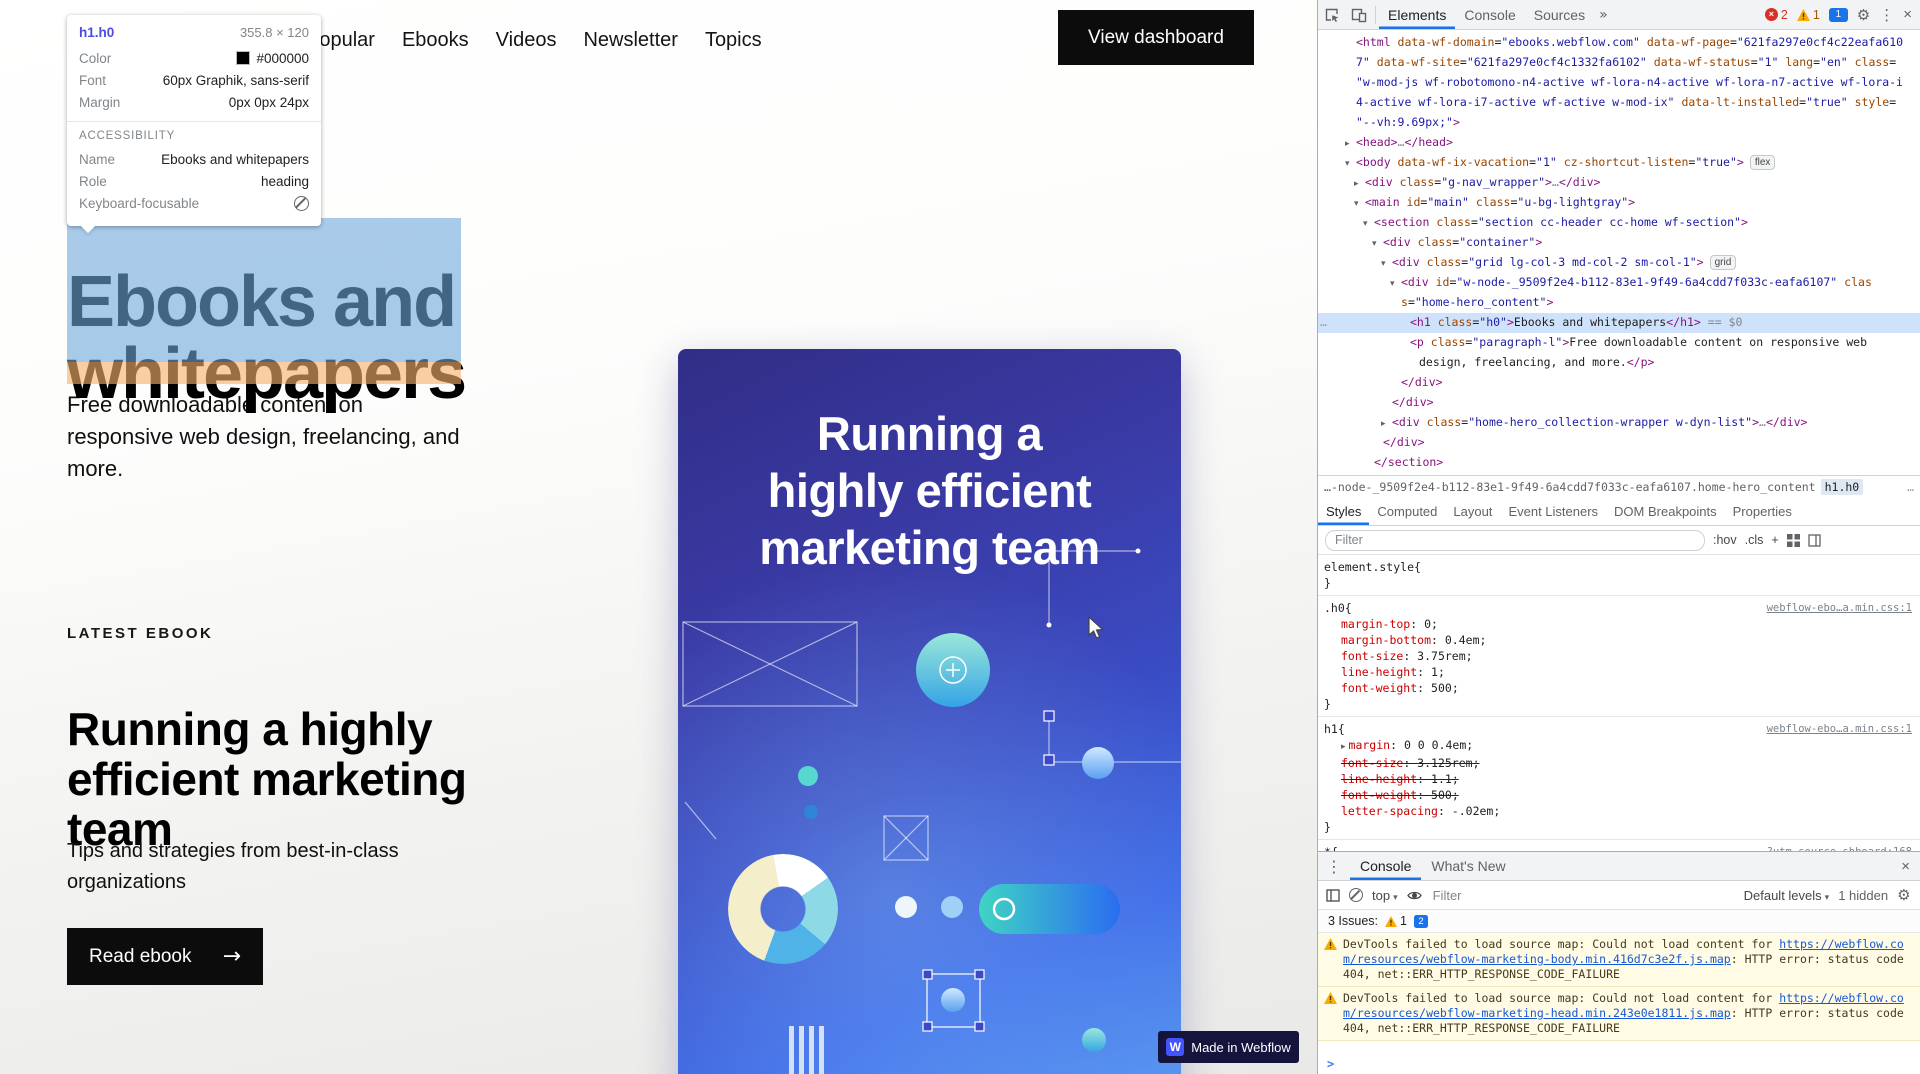 The height and width of the screenshot is (1074, 1920). Describe the element at coordinates (1618, 672) in the screenshot. I see `css-property: line-height: 1;` at that location.